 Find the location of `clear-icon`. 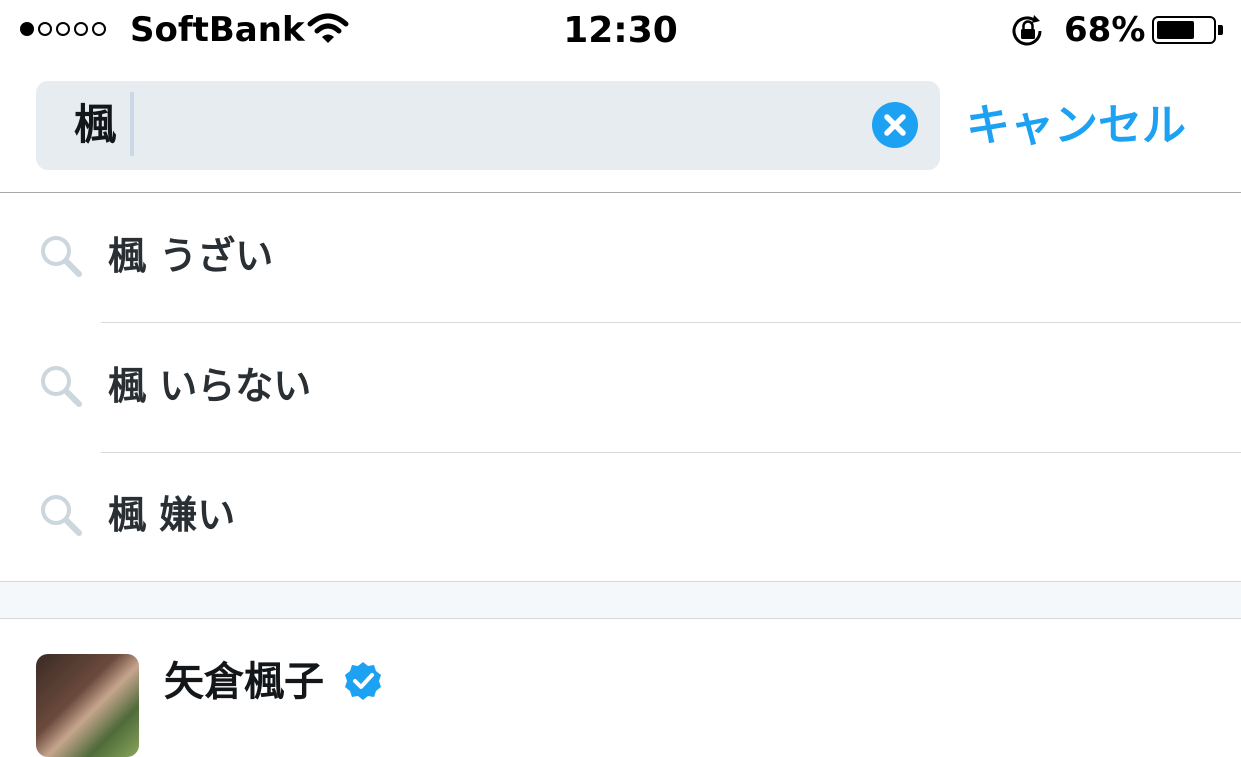

clear-icon is located at coordinates (895, 125).